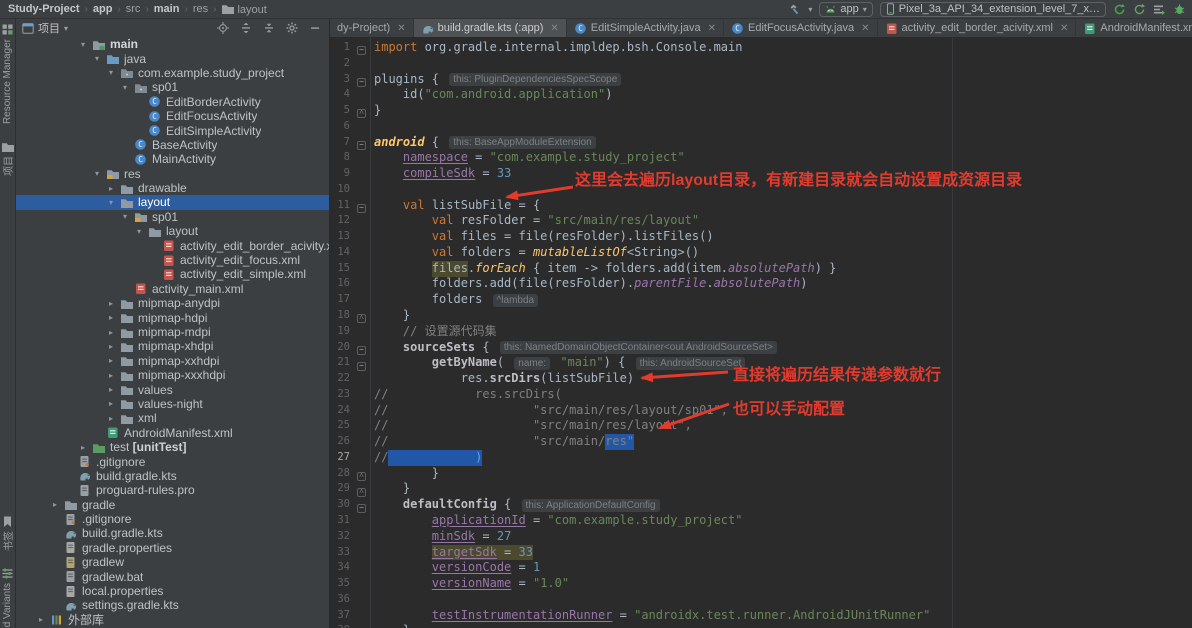 The height and width of the screenshot is (628, 1192). Describe the element at coordinates (172, 159) in the screenshot. I see `tree-item: C MainActivity` at that location.